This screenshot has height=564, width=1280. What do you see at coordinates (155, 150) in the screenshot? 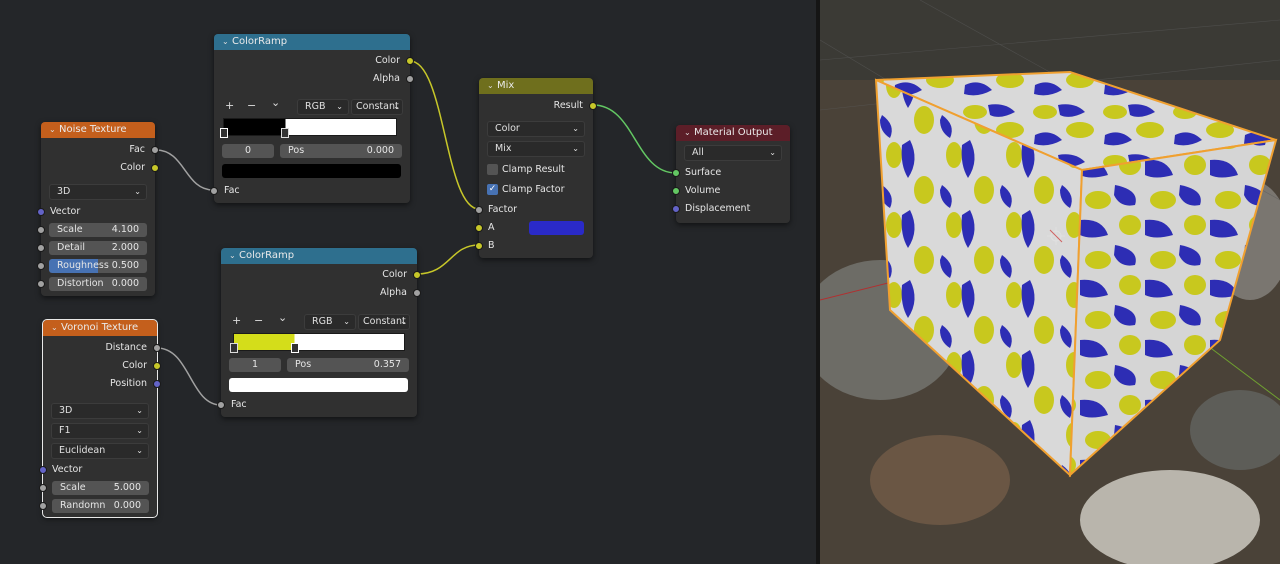
I see `output-fac-socket` at bounding box center [155, 150].